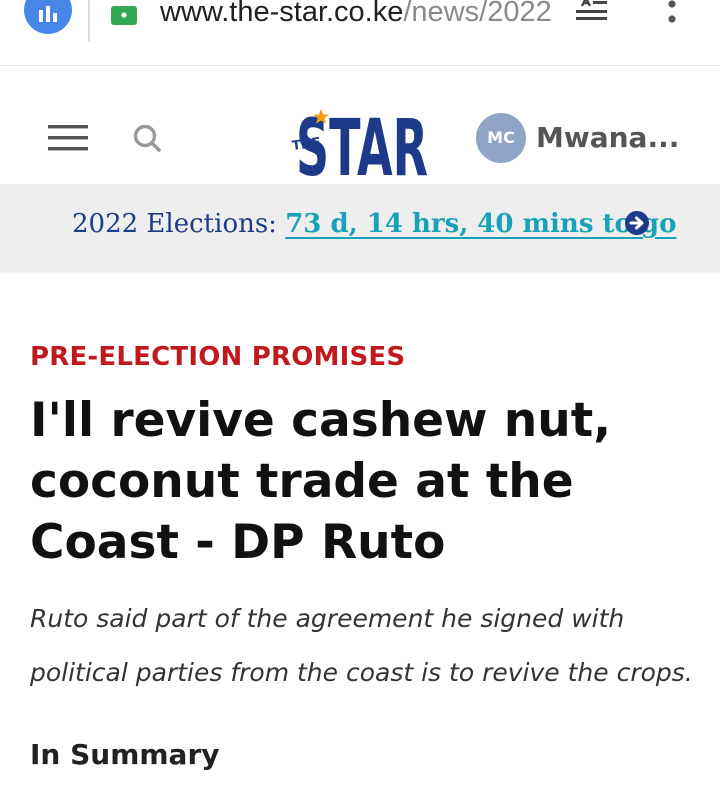 This screenshot has height=796, width=720. What do you see at coordinates (147, 138) in the screenshot?
I see `search-icon` at bounding box center [147, 138].